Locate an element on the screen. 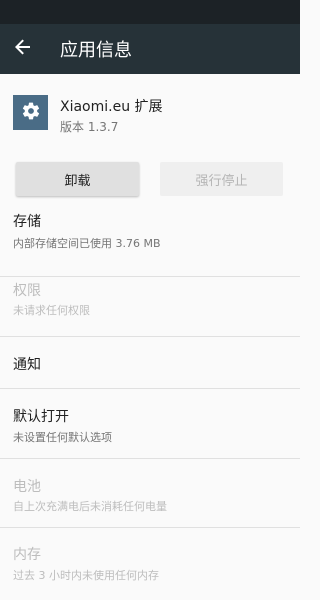 The image size is (320, 600). pref-summary: 内部存储空间已使用 3.76 MB is located at coordinates (87, 243).